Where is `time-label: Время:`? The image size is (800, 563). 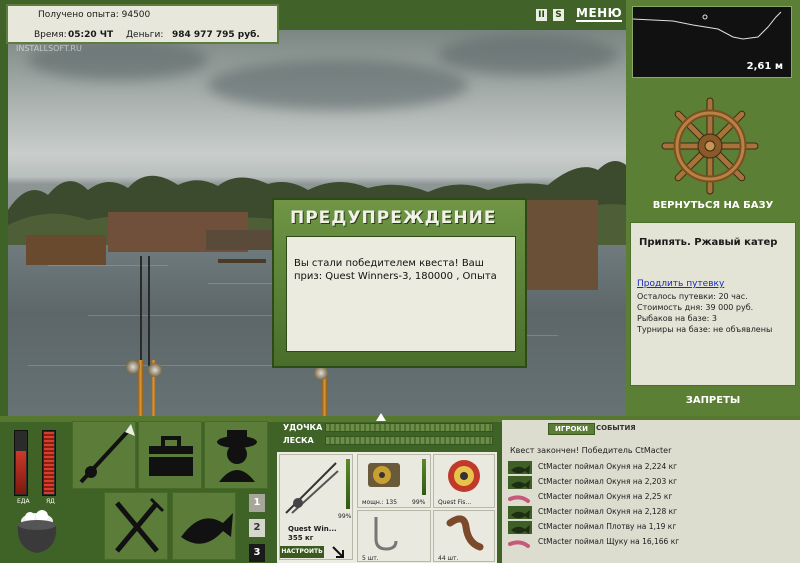 time-label: Время: is located at coordinates (50, 35).